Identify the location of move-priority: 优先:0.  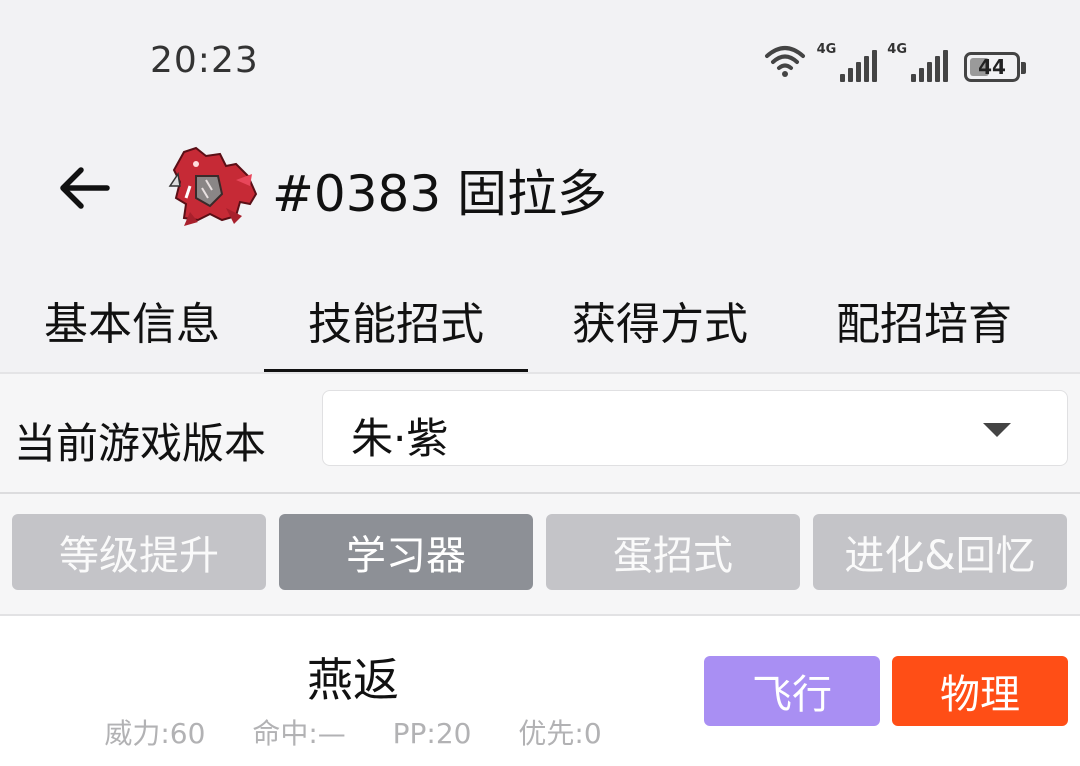
(560, 733).